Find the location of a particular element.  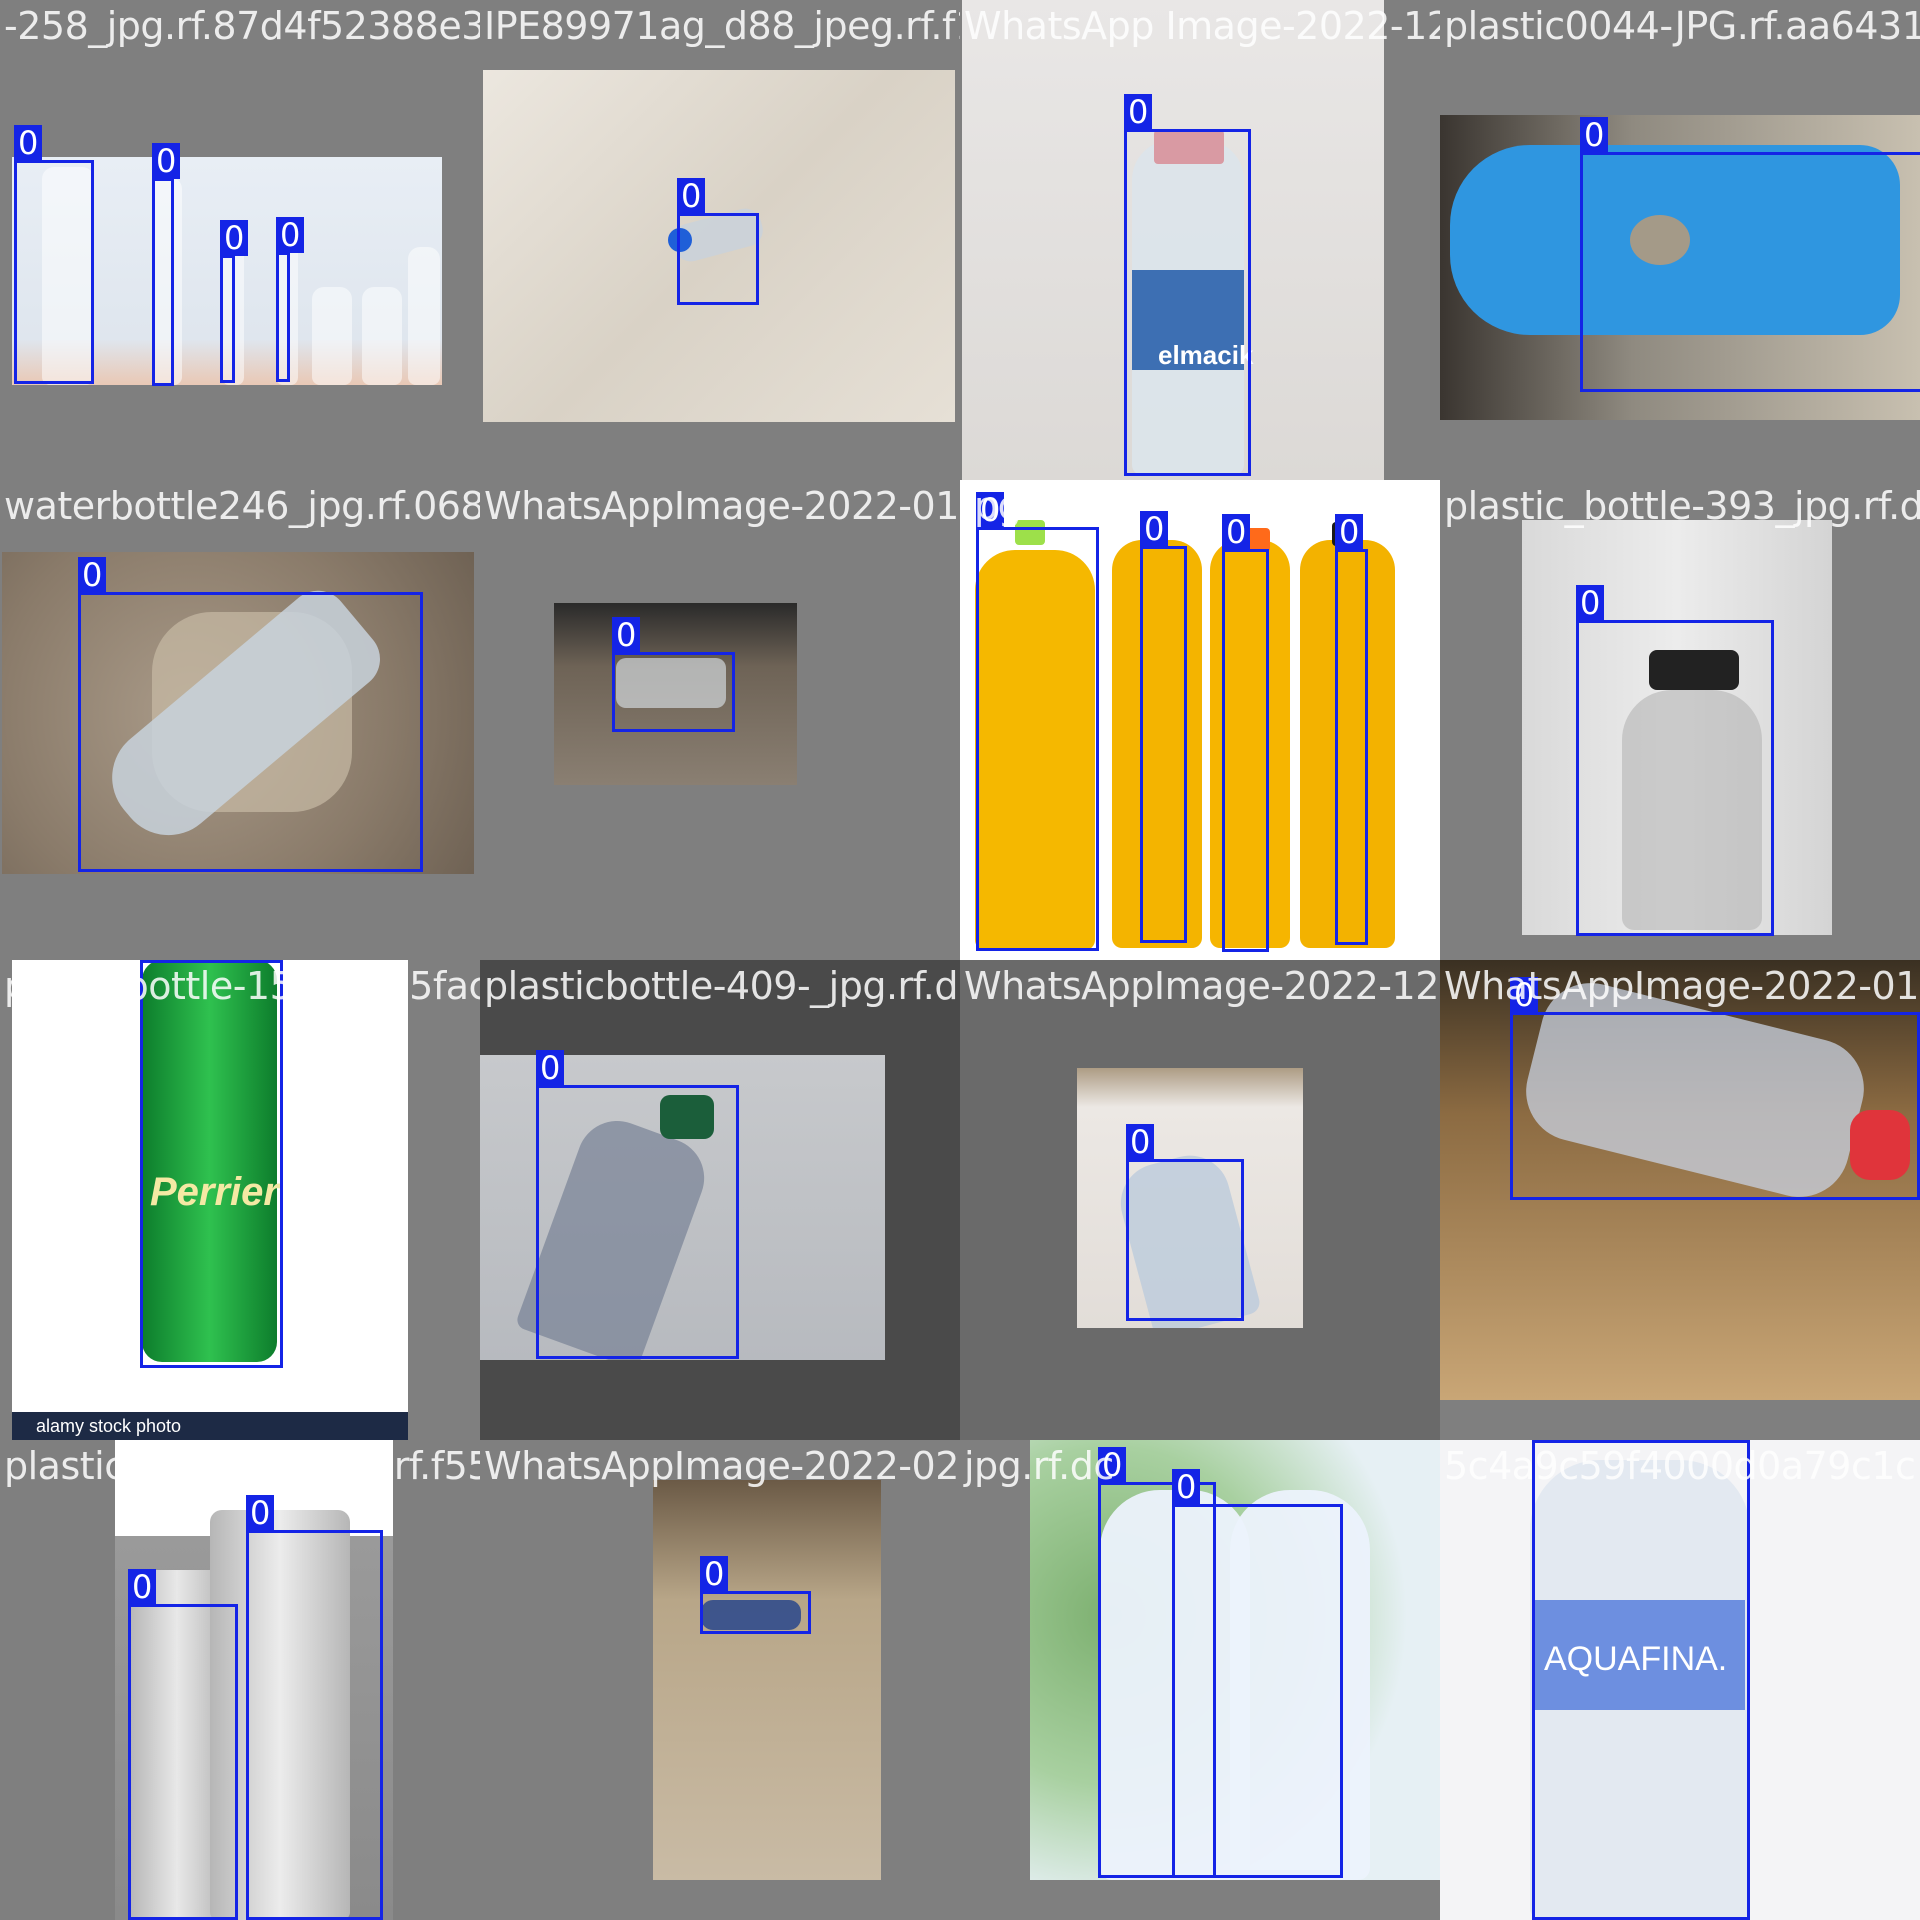

mosaic-tile-8: 0 plastic_bottle-393_jpg.rf.d22 is located at coordinates (1680, 720).